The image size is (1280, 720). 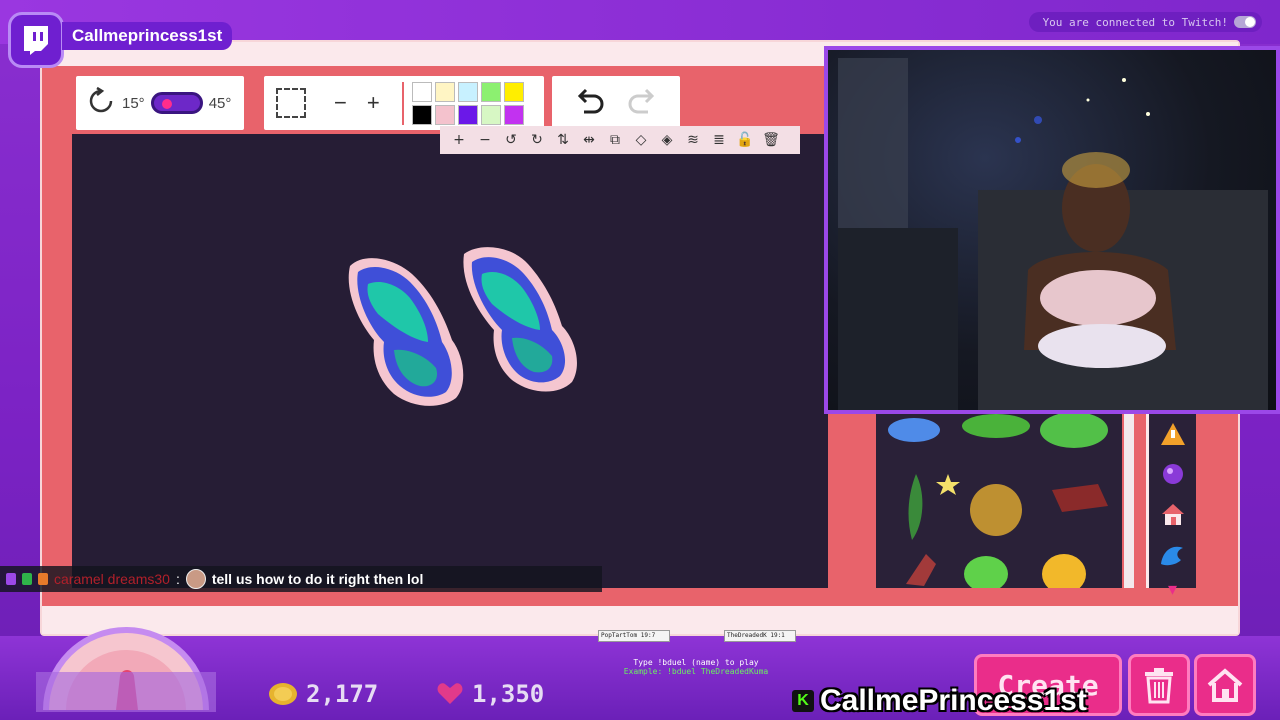 What do you see at coordinates (921, 570) in the screenshot?
I see `sticker-branch` at bounding box center [921, 570].